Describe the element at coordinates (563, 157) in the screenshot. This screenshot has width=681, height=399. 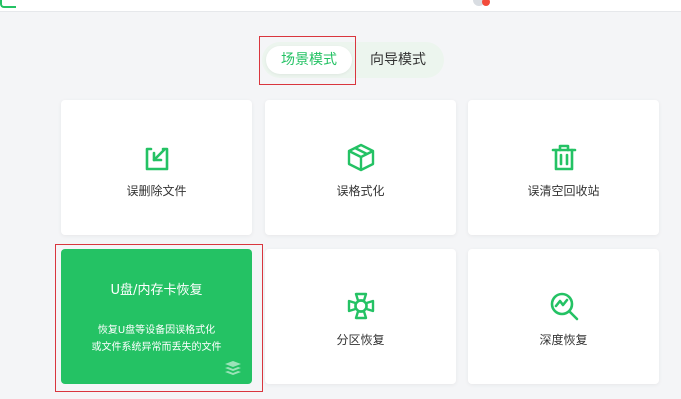
I see `trash-icon` at that location.